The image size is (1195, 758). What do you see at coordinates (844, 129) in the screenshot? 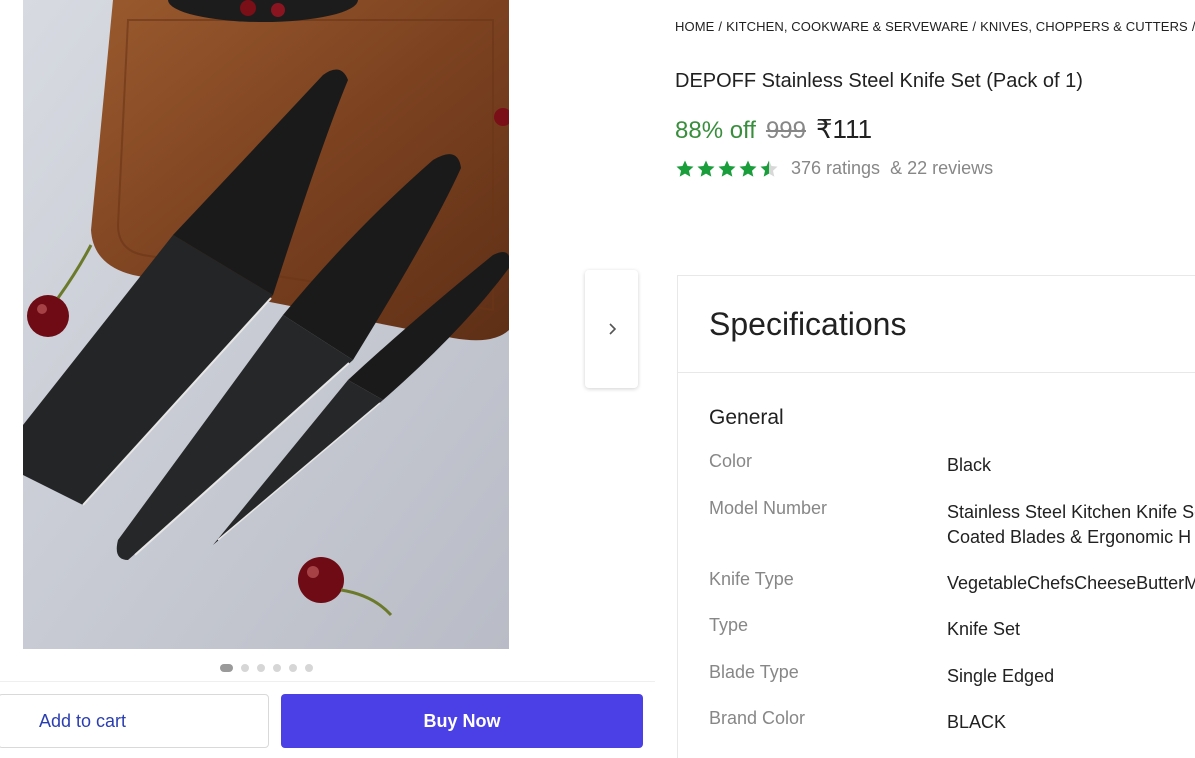
I see `selling-price: ₹111` at bounding box center [844, 129].